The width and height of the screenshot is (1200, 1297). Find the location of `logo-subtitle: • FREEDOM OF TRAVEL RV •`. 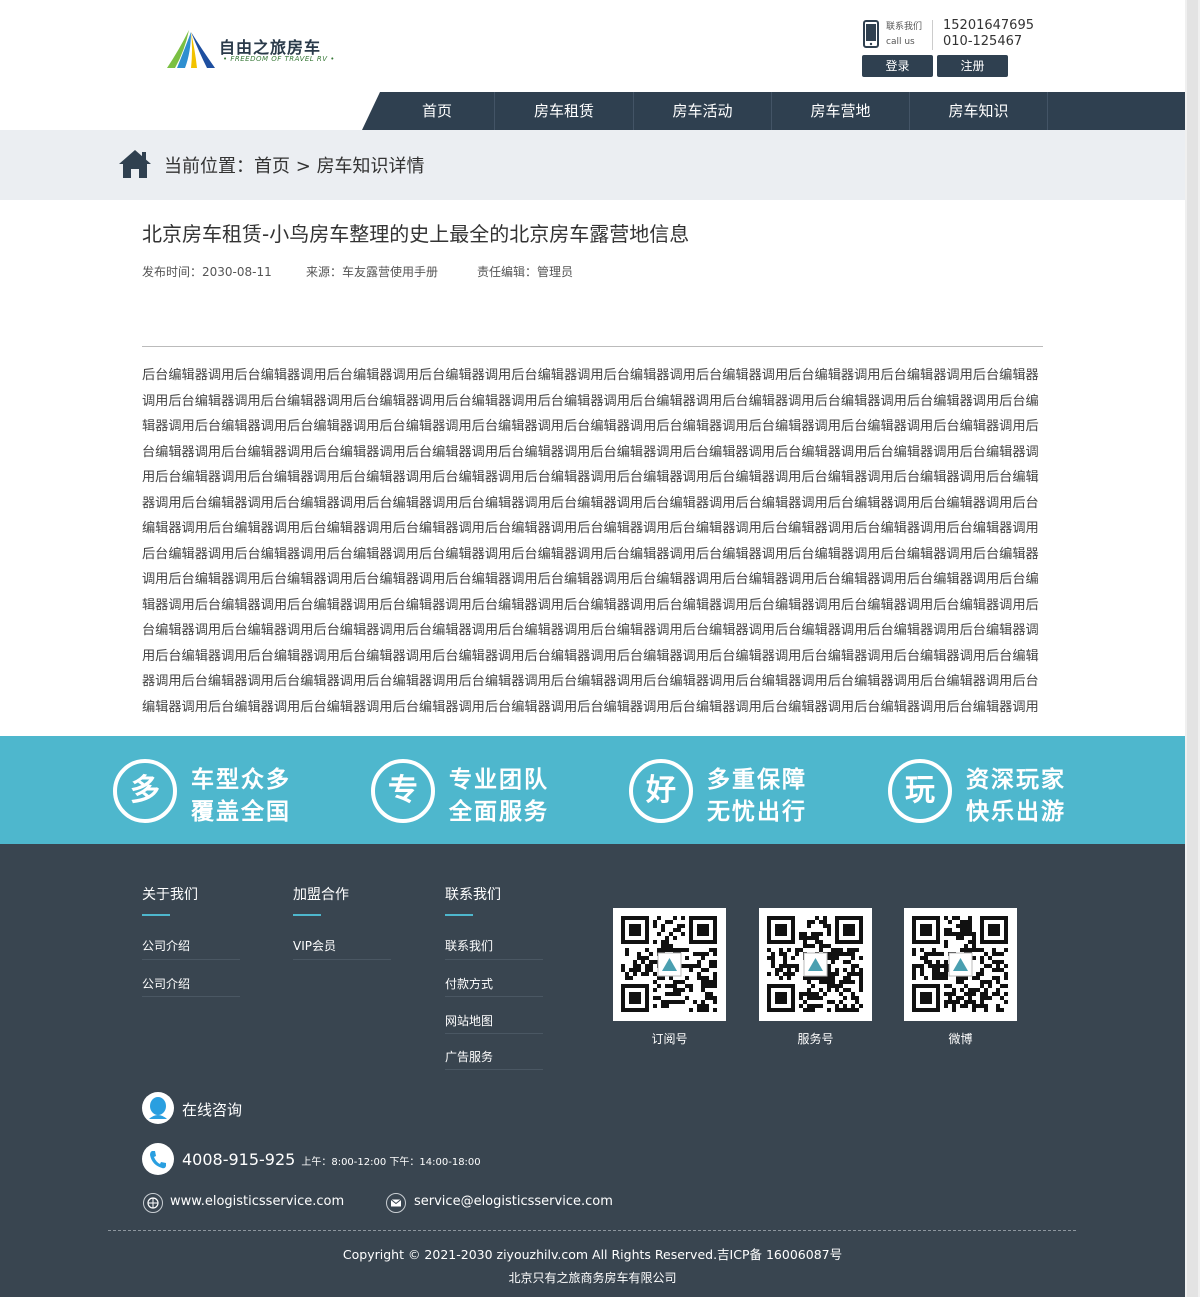

logo-subtitle: • FREEDOM OF TRAVEL RV • is located at coordinates (279, 59).